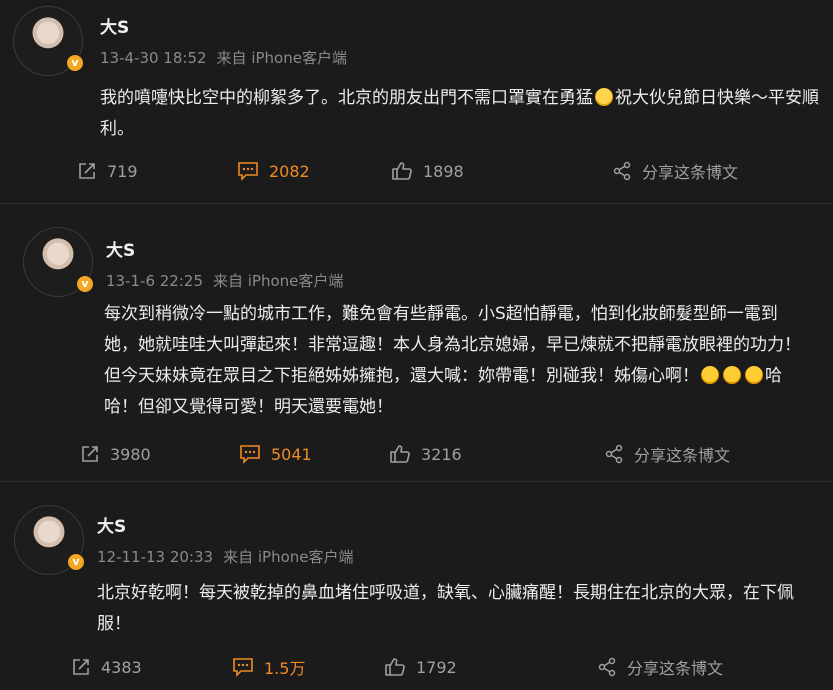 This screenshot has height=690, width=833. I want to click on post-time: 13-4-30 18:52, so click(153, 58).